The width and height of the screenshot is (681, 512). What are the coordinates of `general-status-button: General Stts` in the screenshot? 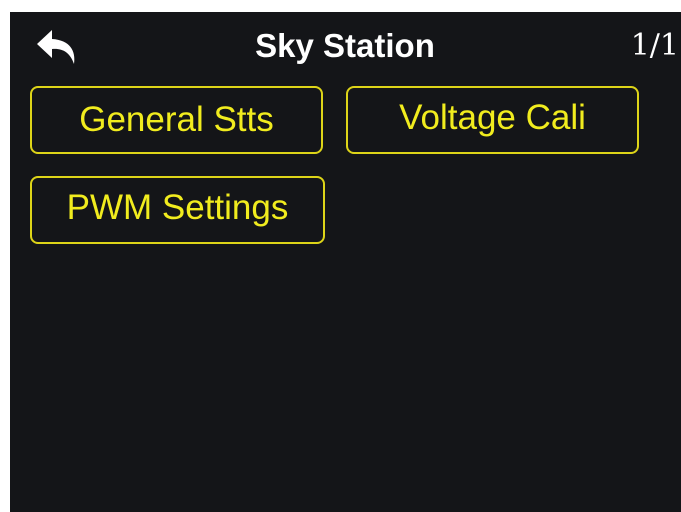 It's located at (176, 120).